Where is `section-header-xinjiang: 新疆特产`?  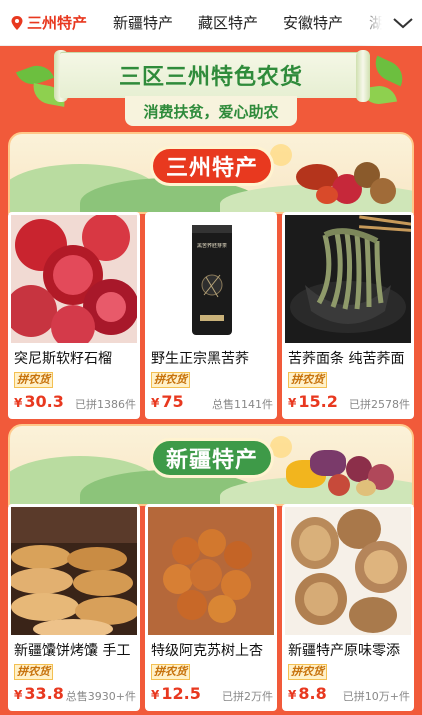
section-header-xinjiang: 新疆特产 is located at coordinates (211, 465).